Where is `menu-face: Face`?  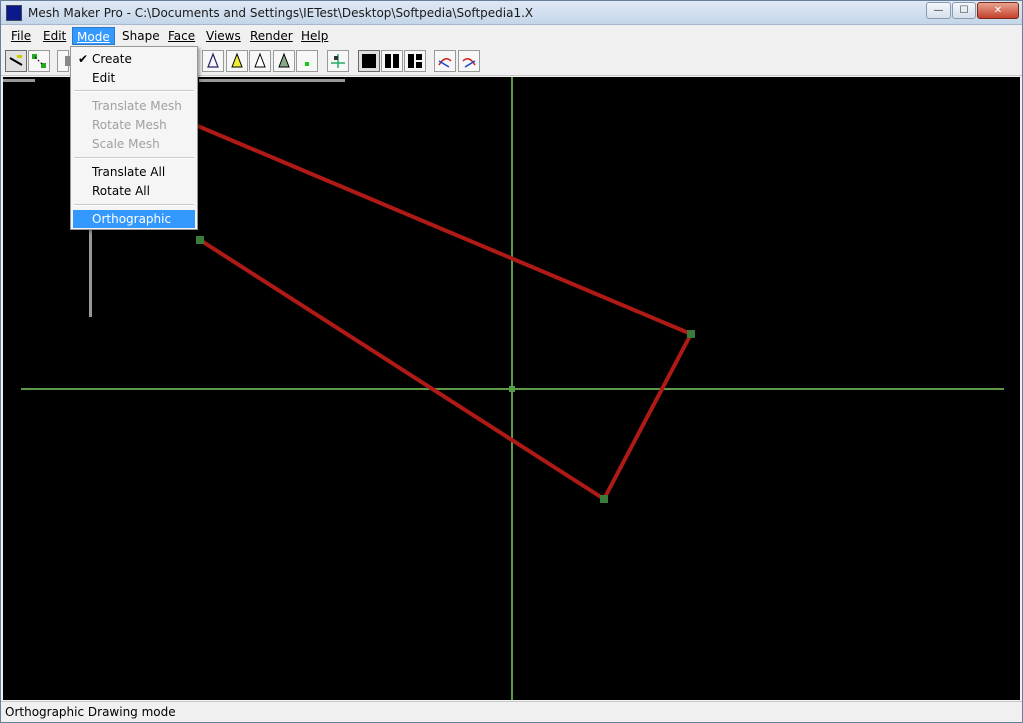
menu-face: Face is located at coordinates (181, 36).